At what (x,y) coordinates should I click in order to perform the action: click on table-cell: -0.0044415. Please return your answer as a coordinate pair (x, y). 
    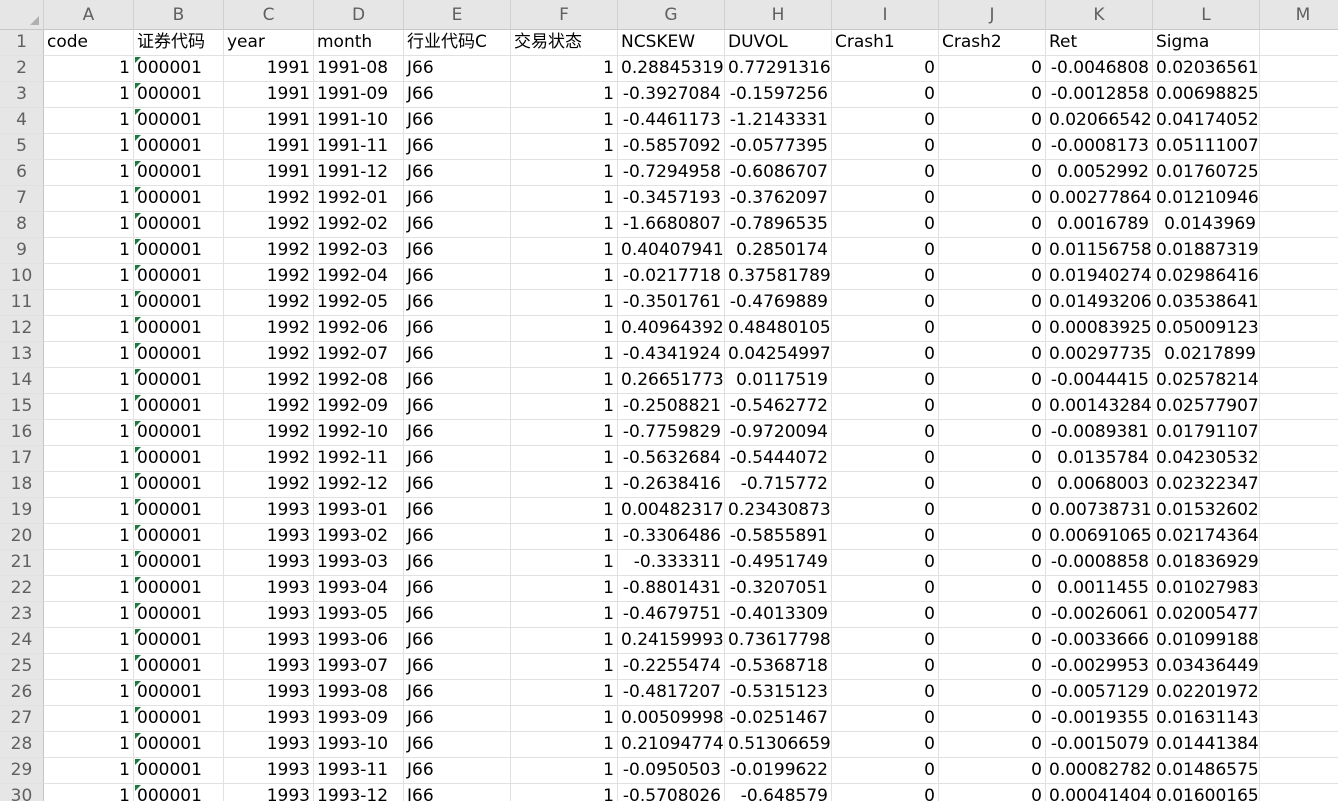
    Looking at the image, I should click on (1099, 381).